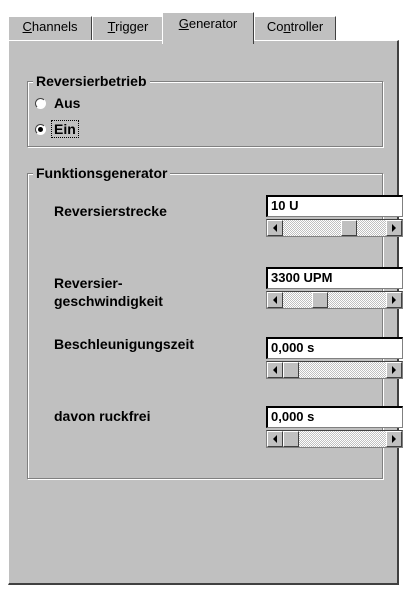 Image resolution: width=404 pixels, height=591 pixels. I want to click on tab-controller: Controller, so click(295, 28).